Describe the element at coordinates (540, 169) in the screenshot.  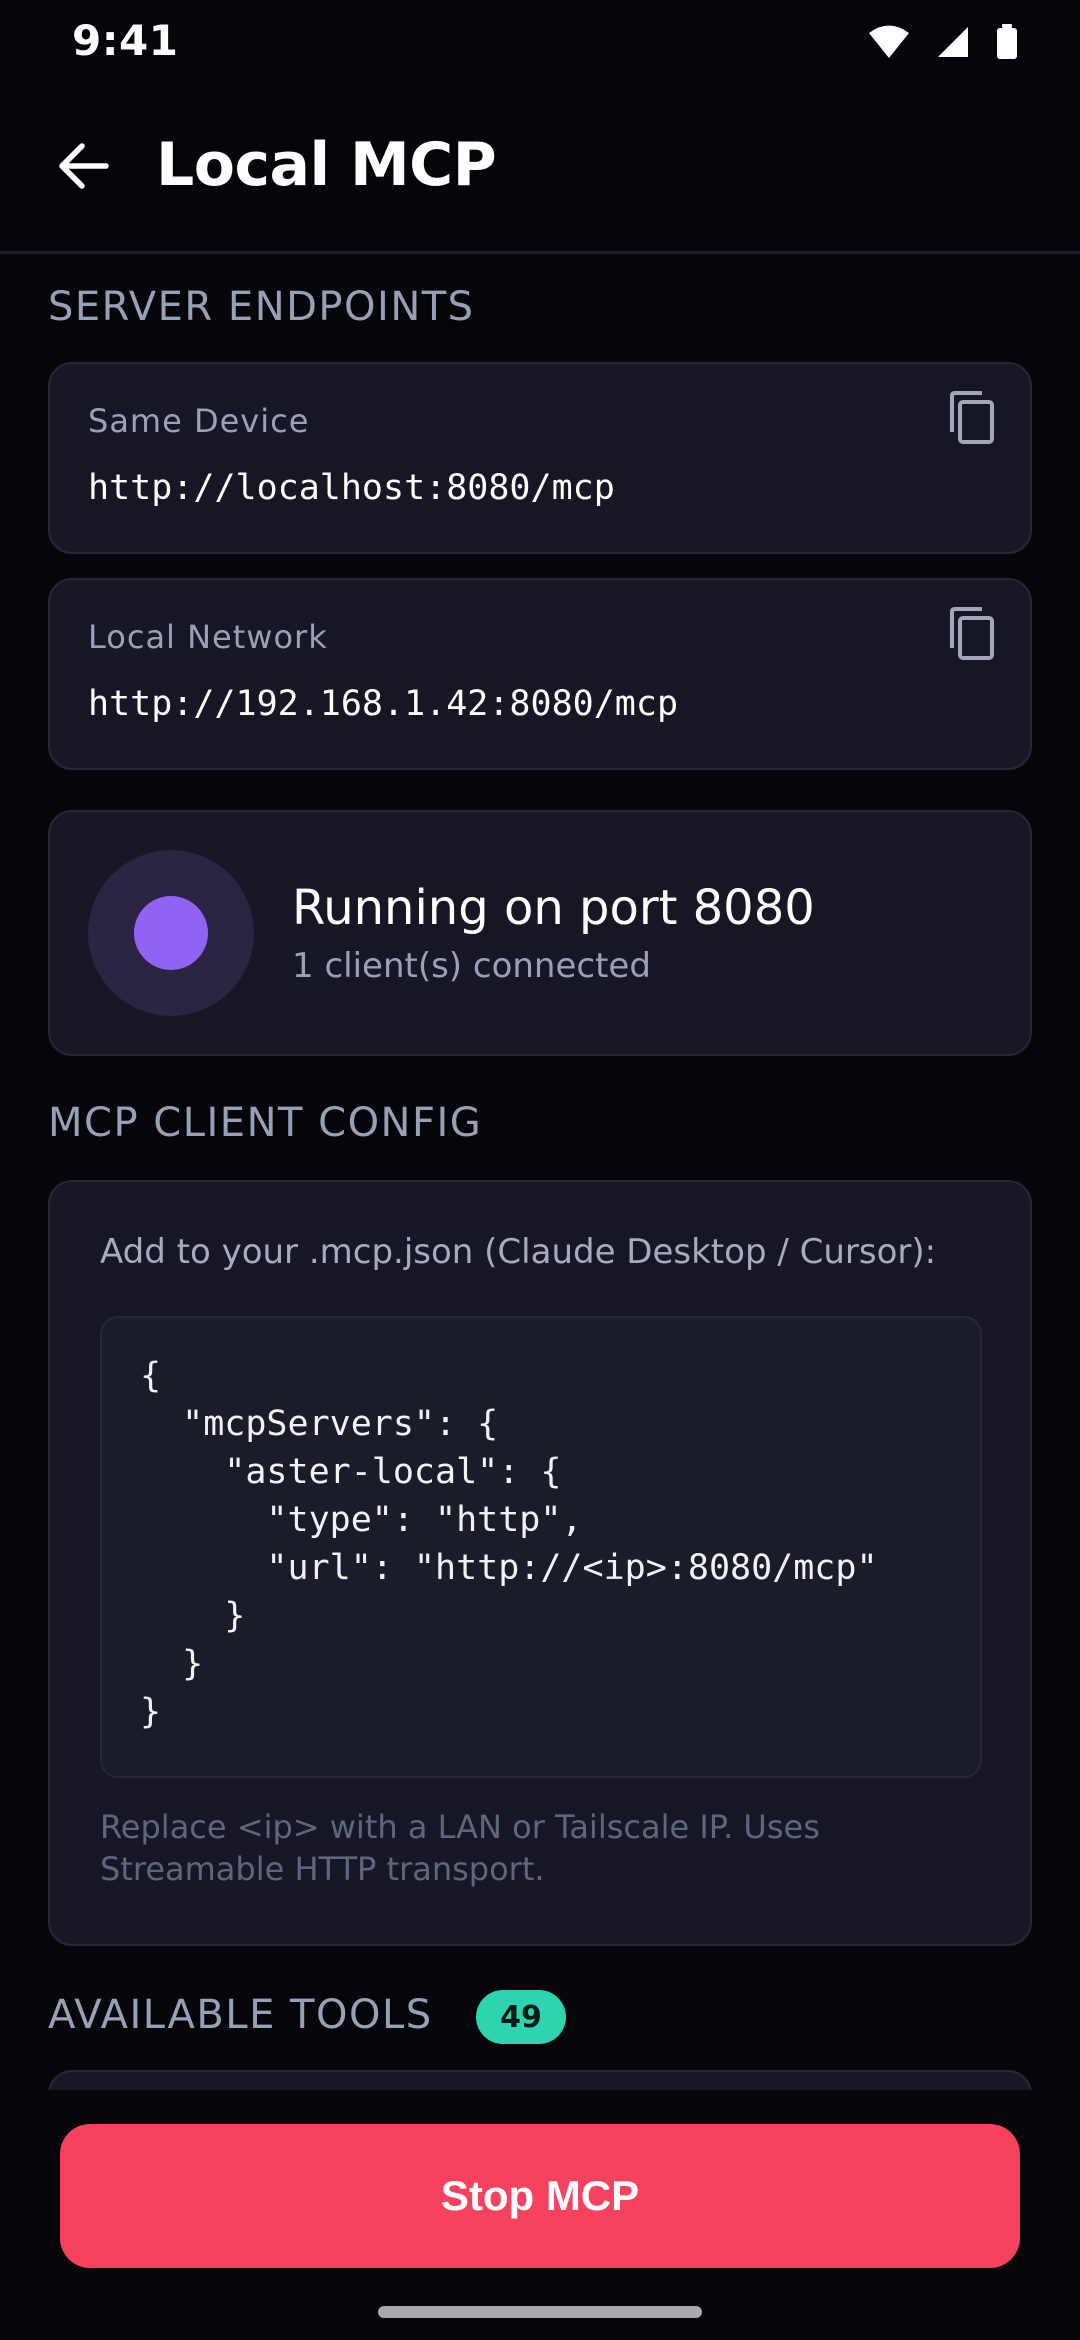
I see `app-bar: Local MCP` at that location.